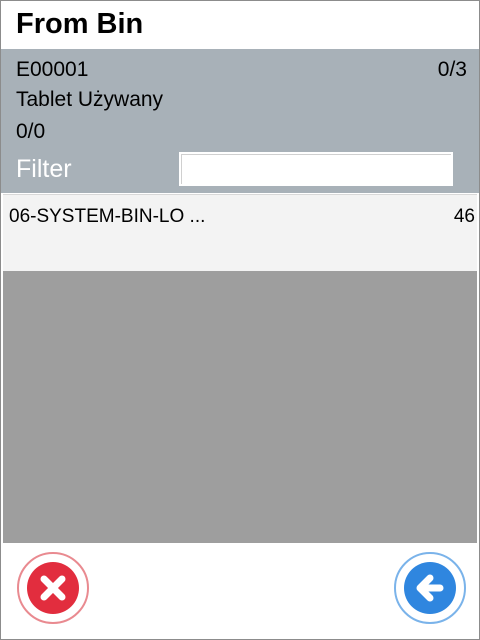  Describe the element at coordinates (240, 25) in the screenshot. I see `title-bar: From Bin` at that location.